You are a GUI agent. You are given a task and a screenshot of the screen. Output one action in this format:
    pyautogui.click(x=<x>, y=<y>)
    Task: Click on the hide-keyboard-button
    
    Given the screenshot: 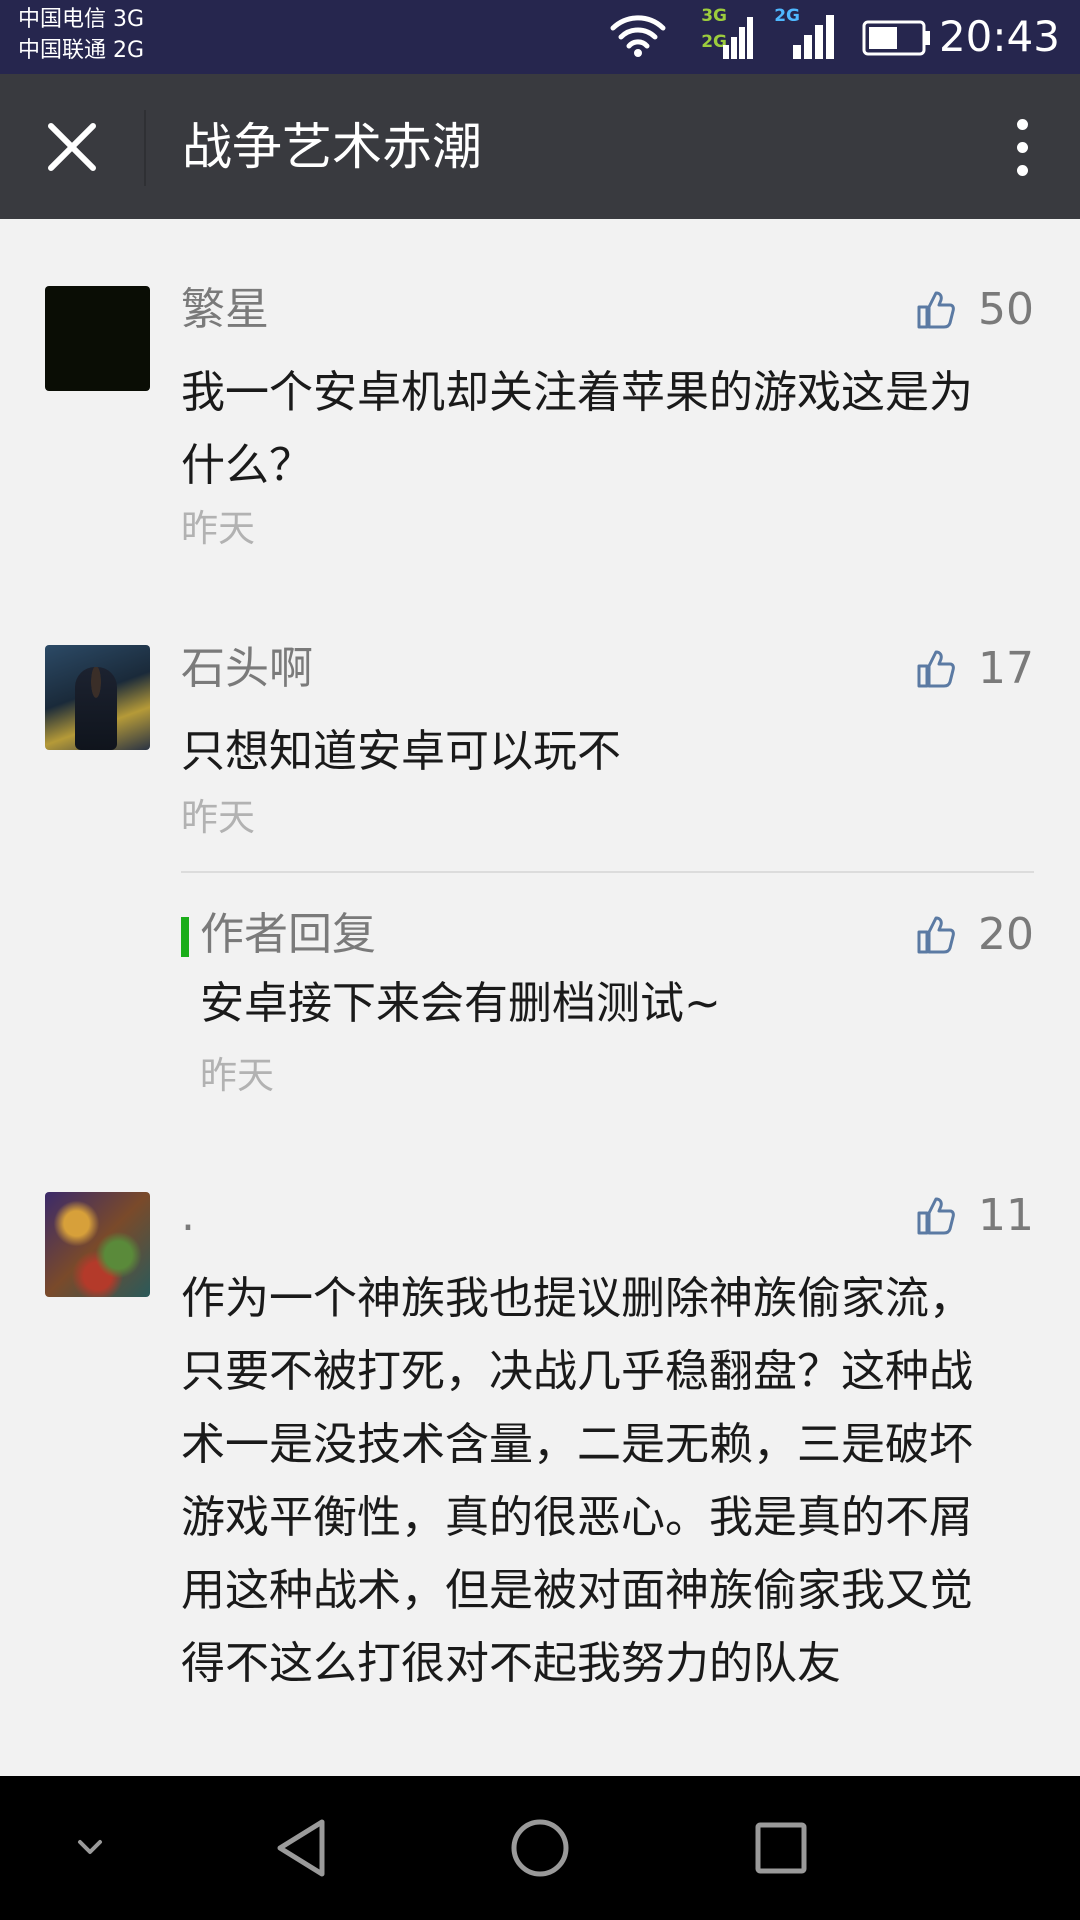 What is the action you would take?
    pyautogui.click(x=90, y=1848)
    